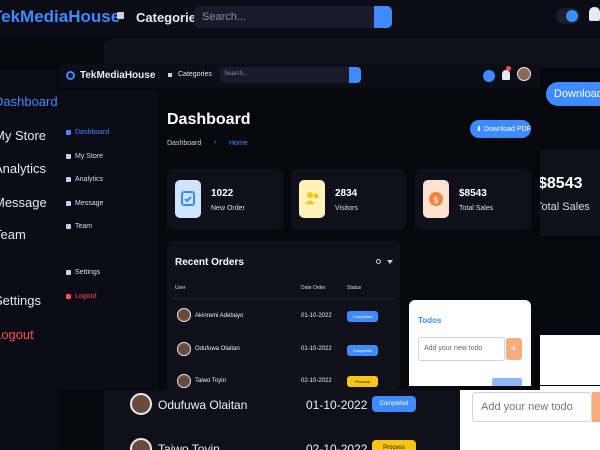 This screenshot has width=600, height=450. I want to click on order-user-name: Taiwo Toyin, so click(210, 381).